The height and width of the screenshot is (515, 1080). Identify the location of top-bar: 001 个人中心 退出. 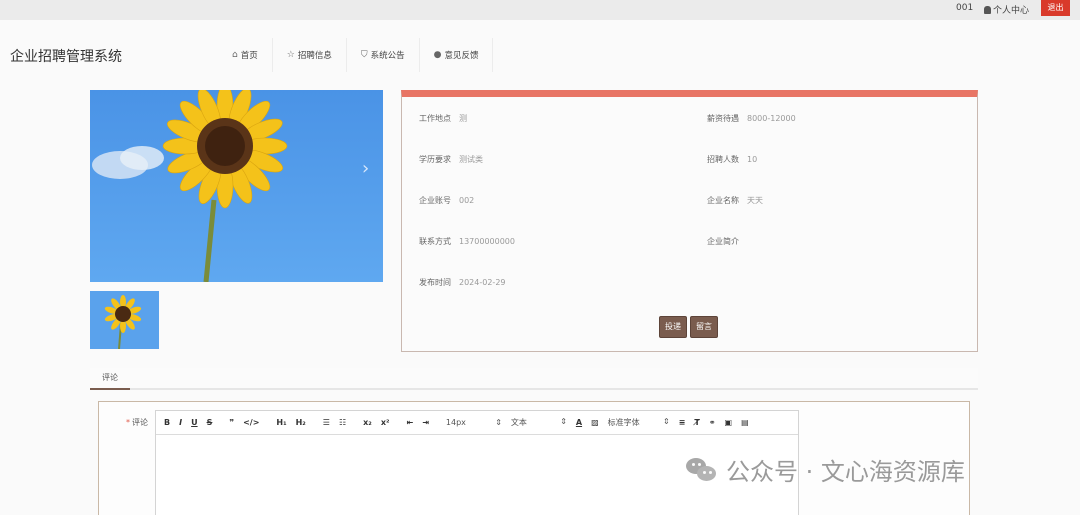
(540, 10).